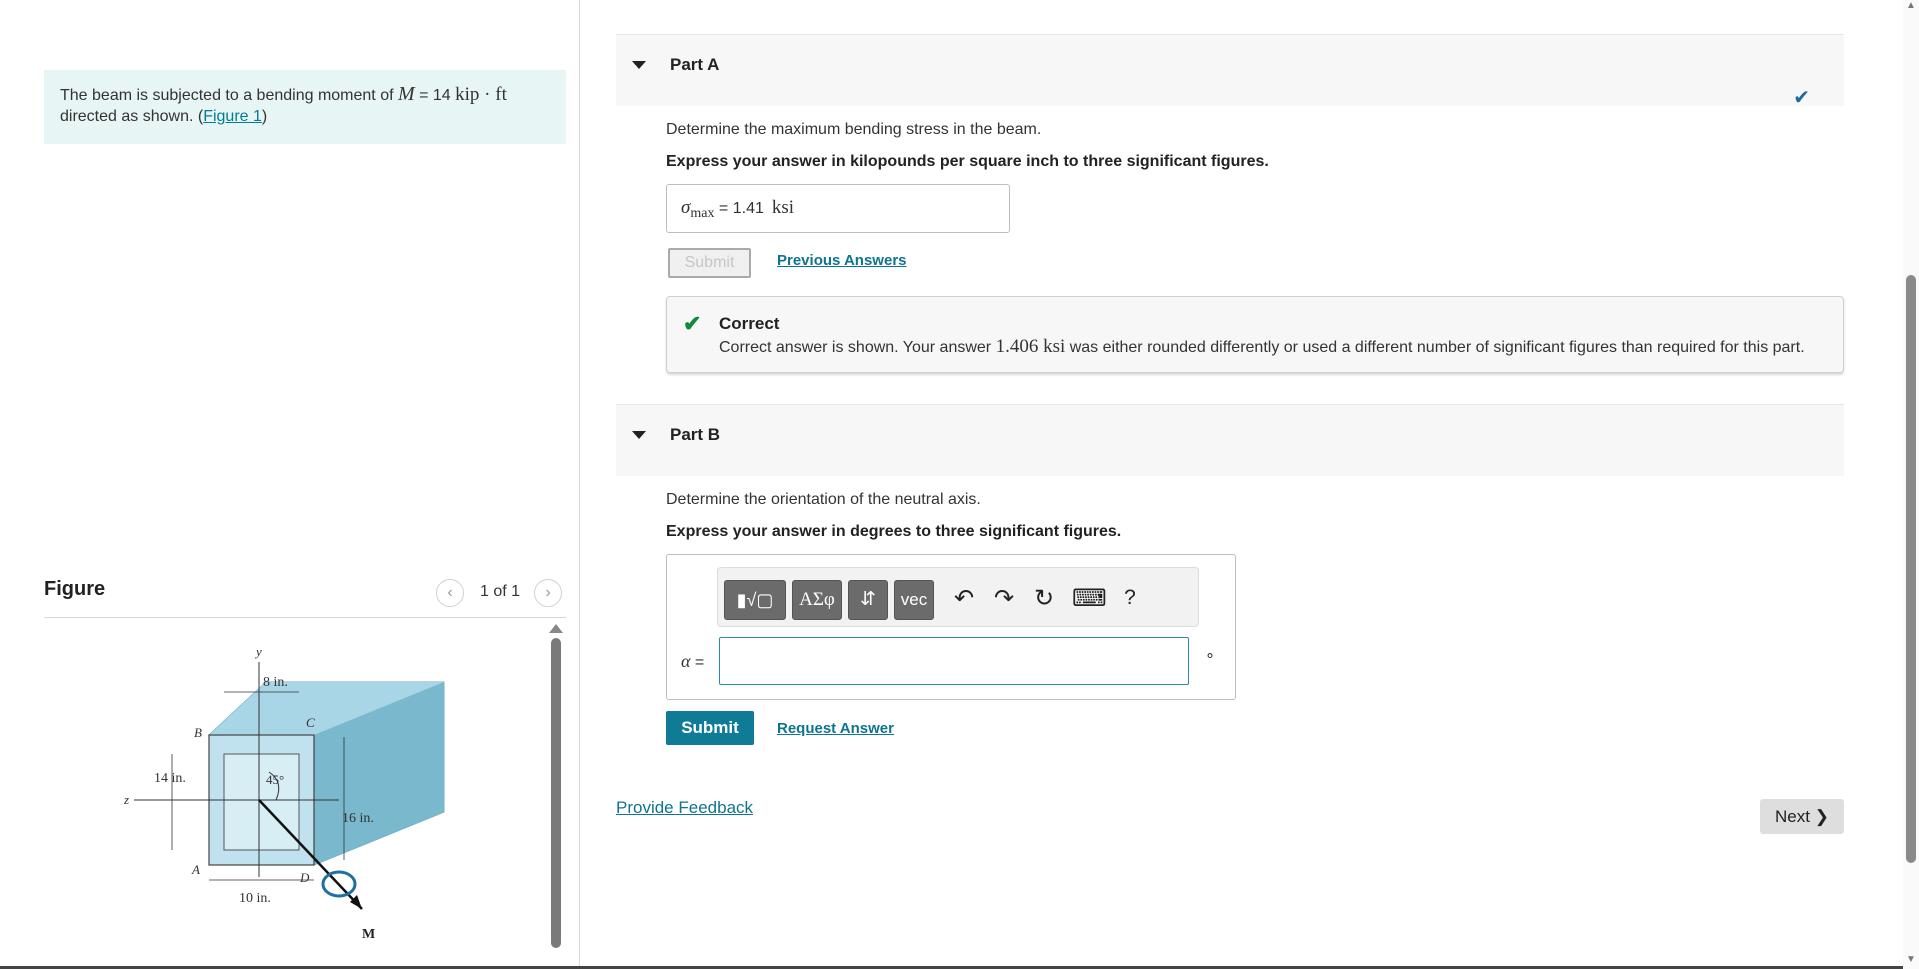  I want to click on label-dim-14: 14 in., so click(170, 778).